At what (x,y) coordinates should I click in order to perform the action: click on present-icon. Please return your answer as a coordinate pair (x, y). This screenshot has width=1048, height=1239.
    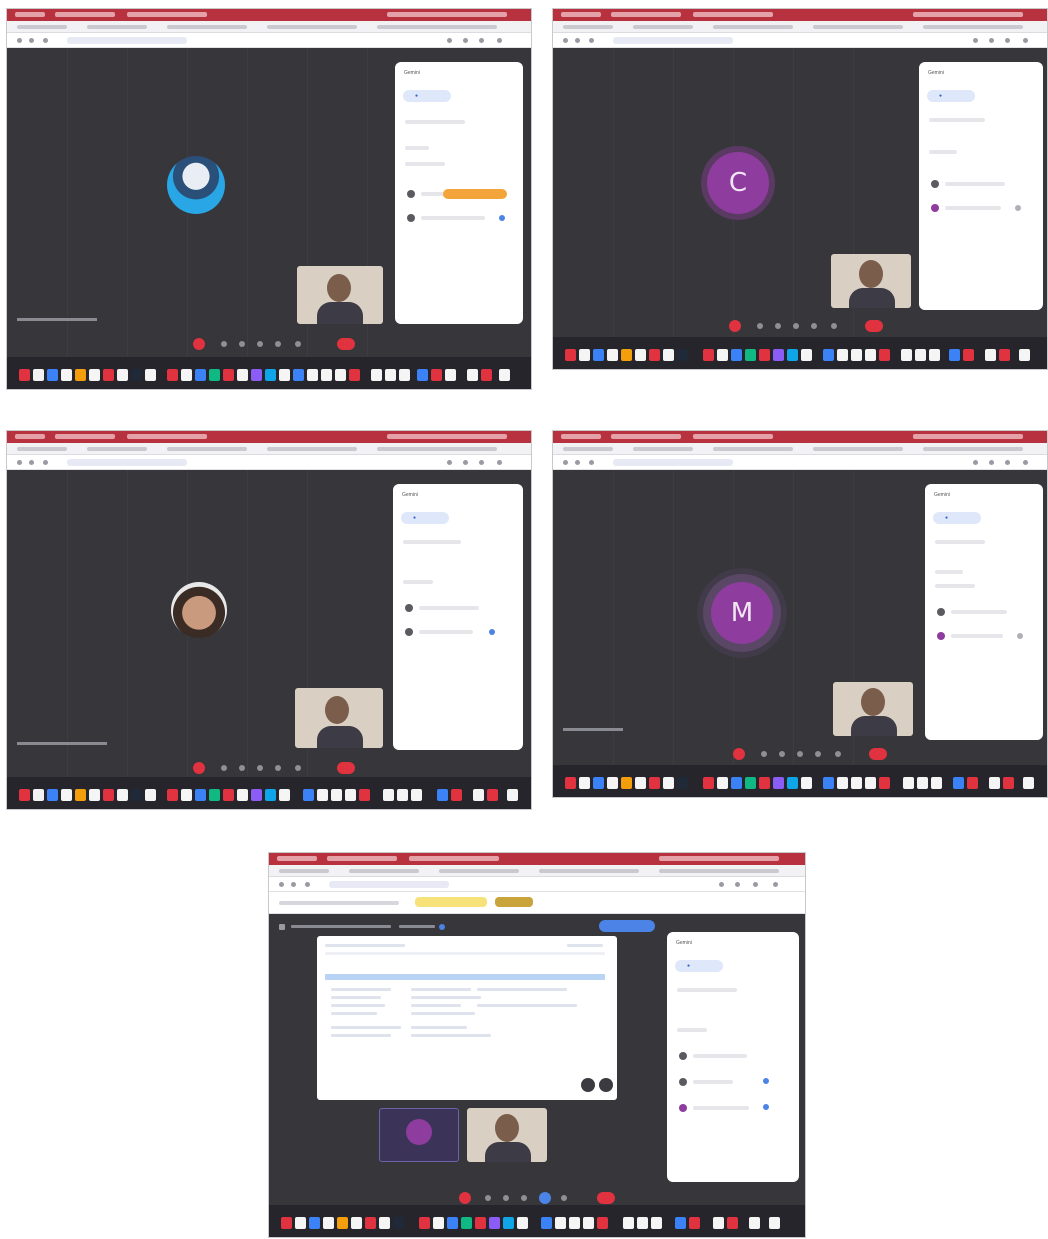
    Looking at the image, I should click on (778, 326).